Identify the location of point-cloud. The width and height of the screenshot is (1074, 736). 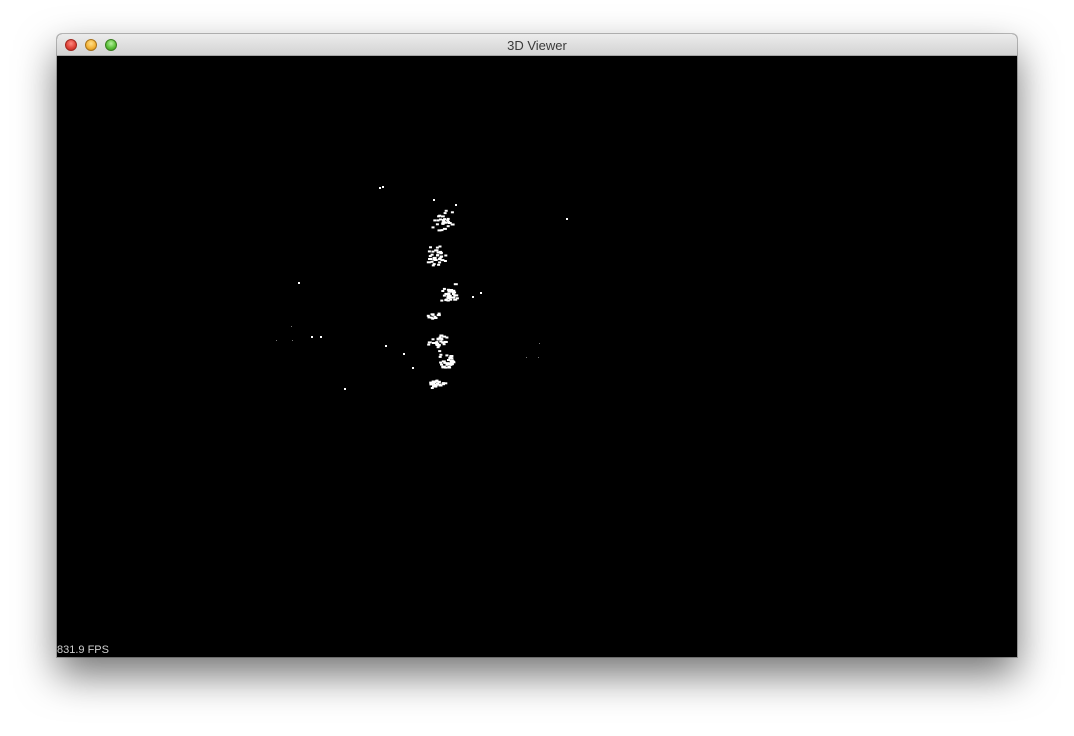
(422, 288).